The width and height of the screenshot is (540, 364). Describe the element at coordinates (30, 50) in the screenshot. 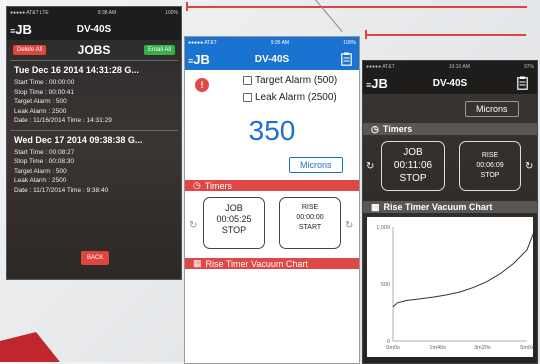

I see `delete-all-button: Delete All` at that location.